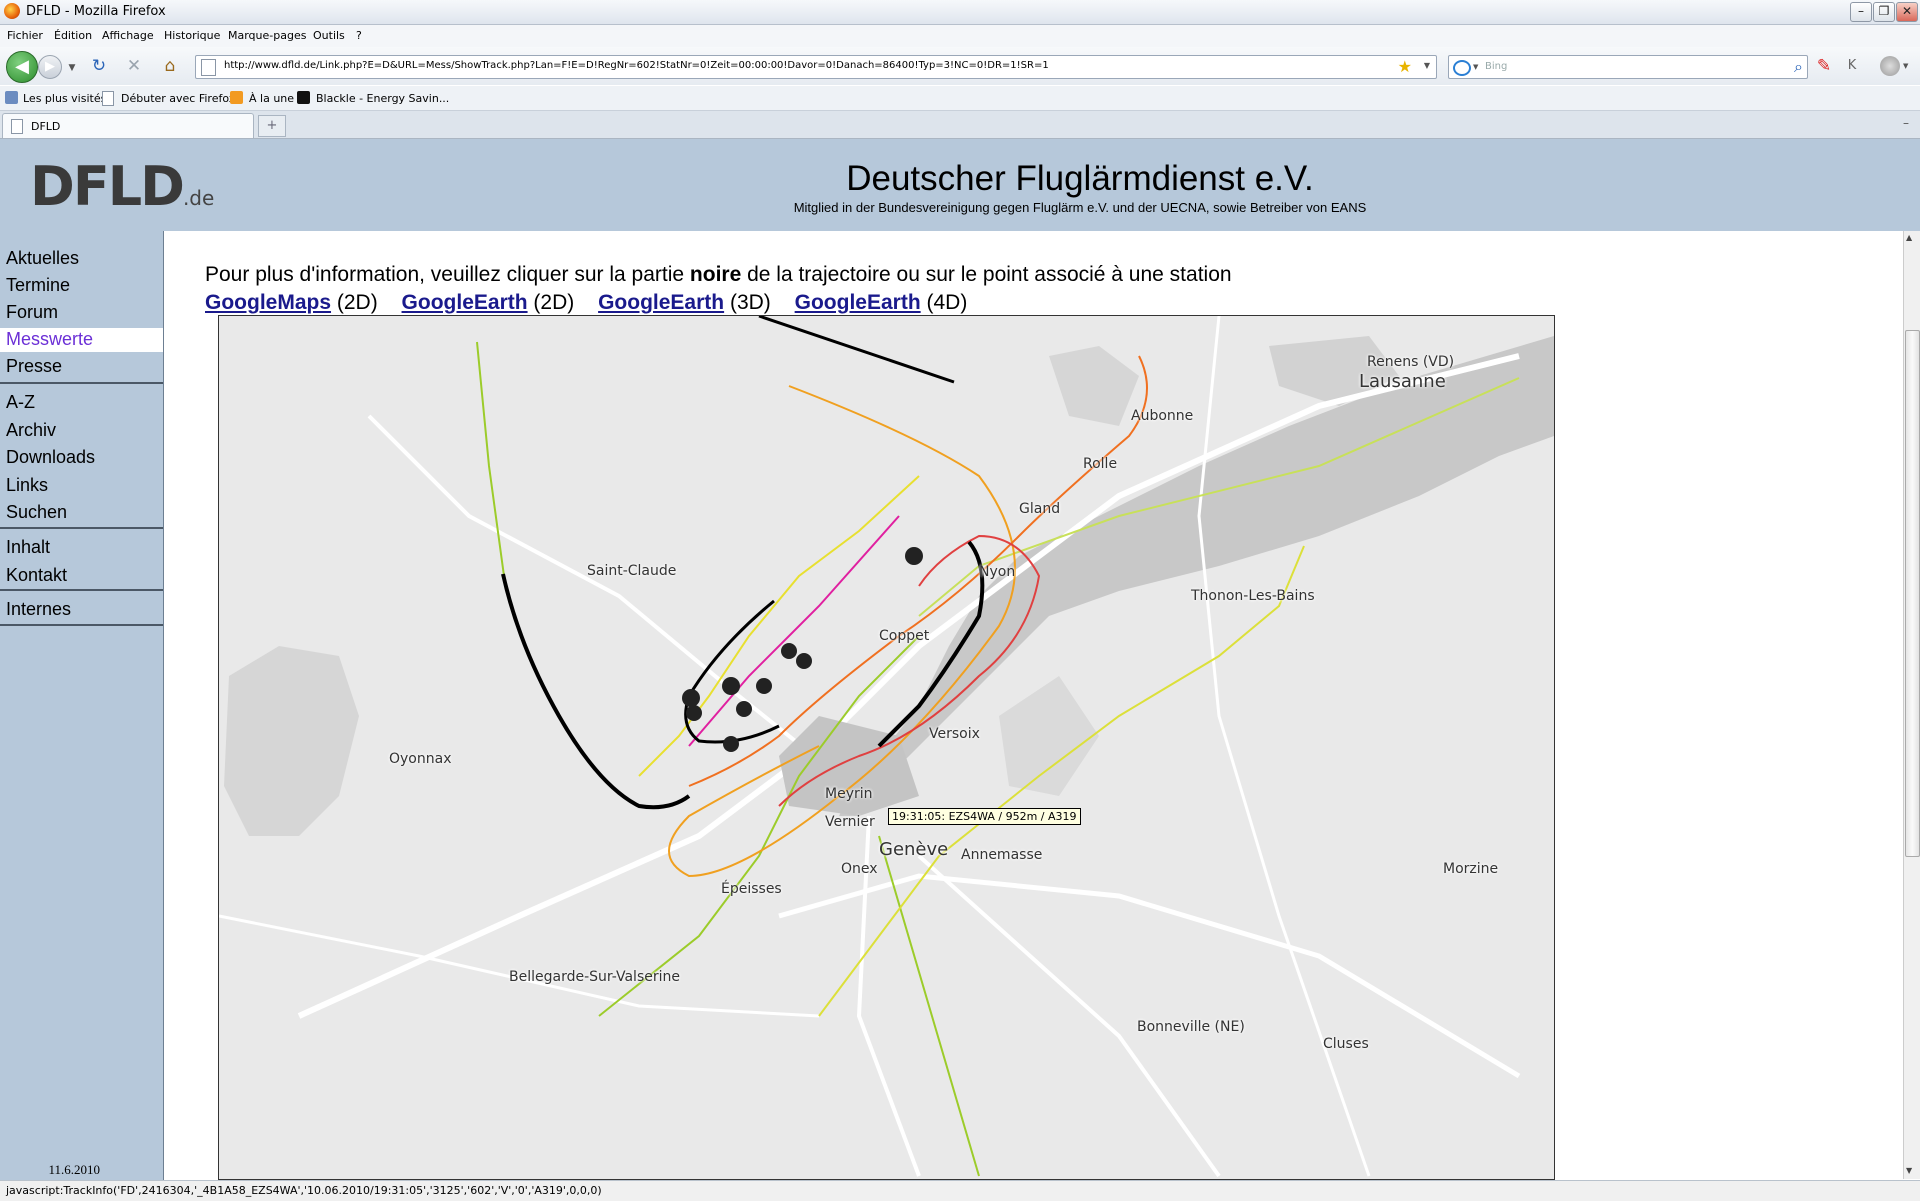  Describe the element at coordinates (357, 302) in the screenshot. I see `link-suffix: (2D)` at that location.